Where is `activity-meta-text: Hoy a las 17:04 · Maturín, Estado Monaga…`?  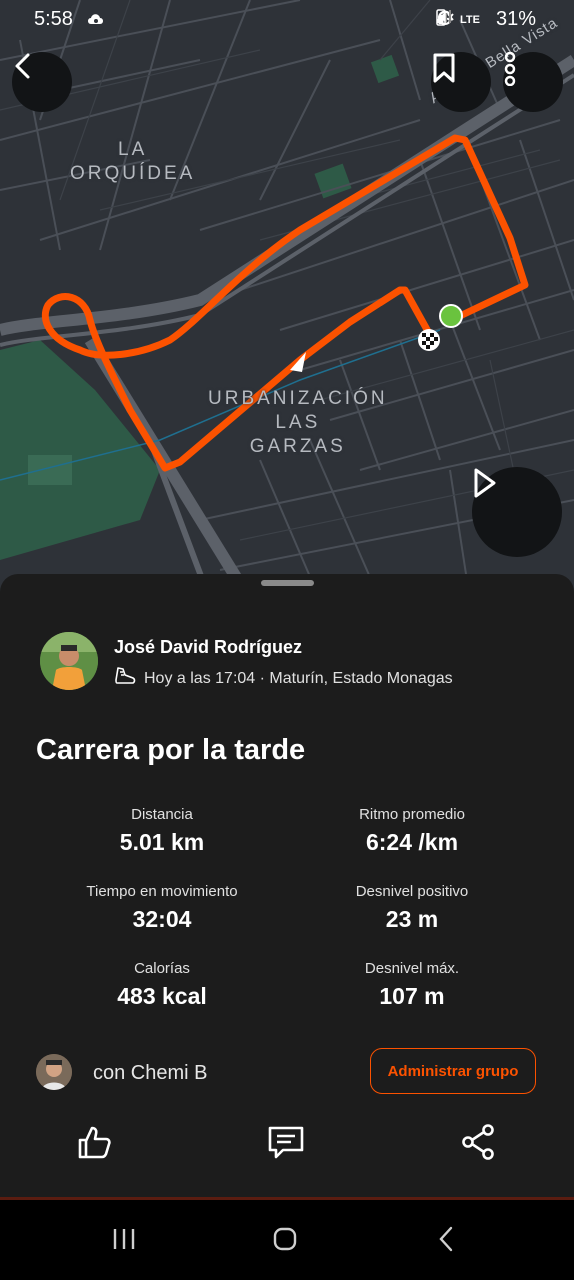
activity-meta-text: Hoy a las 17:04 · Maturín, Estado Monaga… is located at coordinates (298, 678).